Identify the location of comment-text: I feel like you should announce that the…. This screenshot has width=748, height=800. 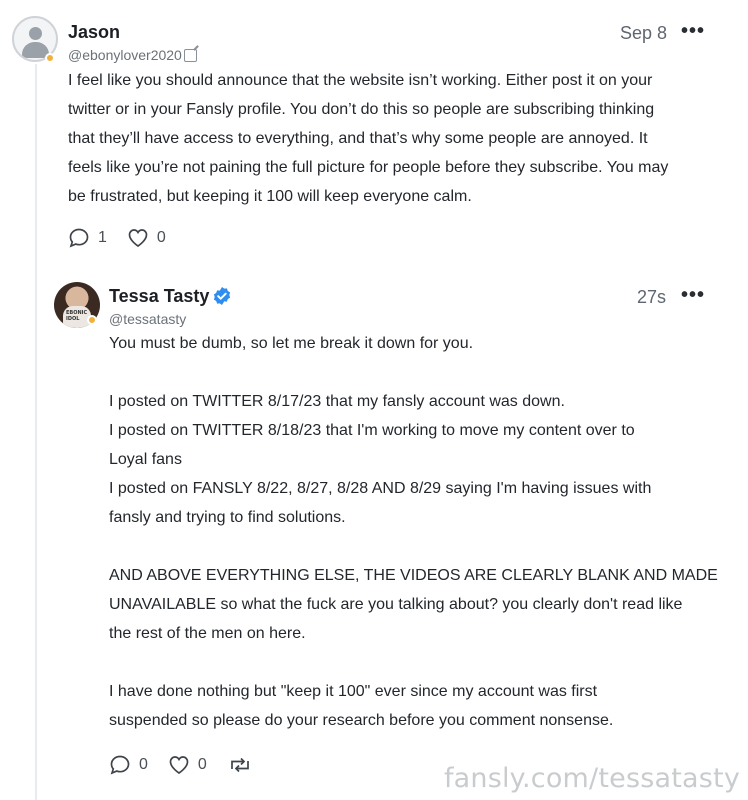
(368, 138).